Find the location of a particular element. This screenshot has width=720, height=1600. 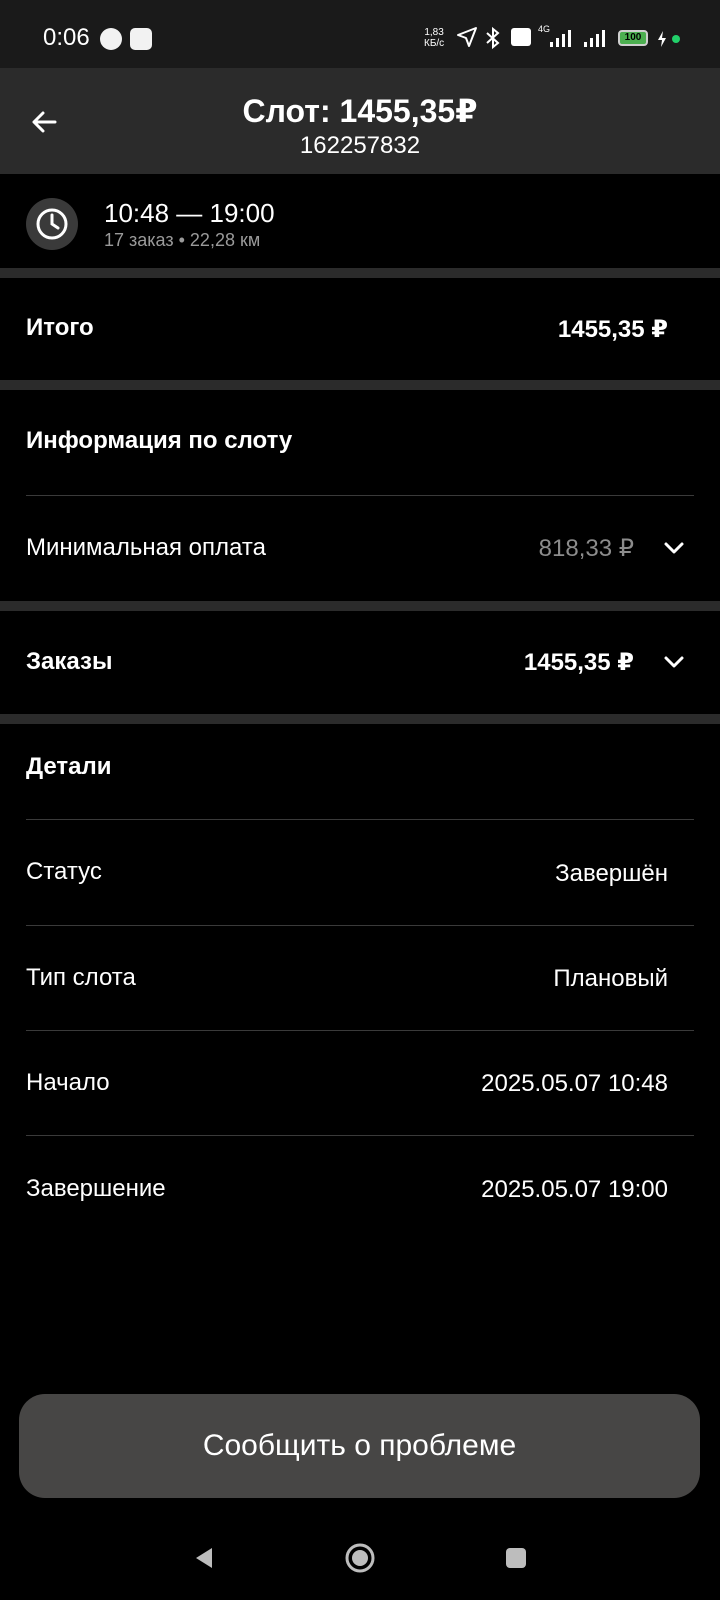

app-header: Слот: 1455,35₽ 162257832 is located at coordinates (360, 121).